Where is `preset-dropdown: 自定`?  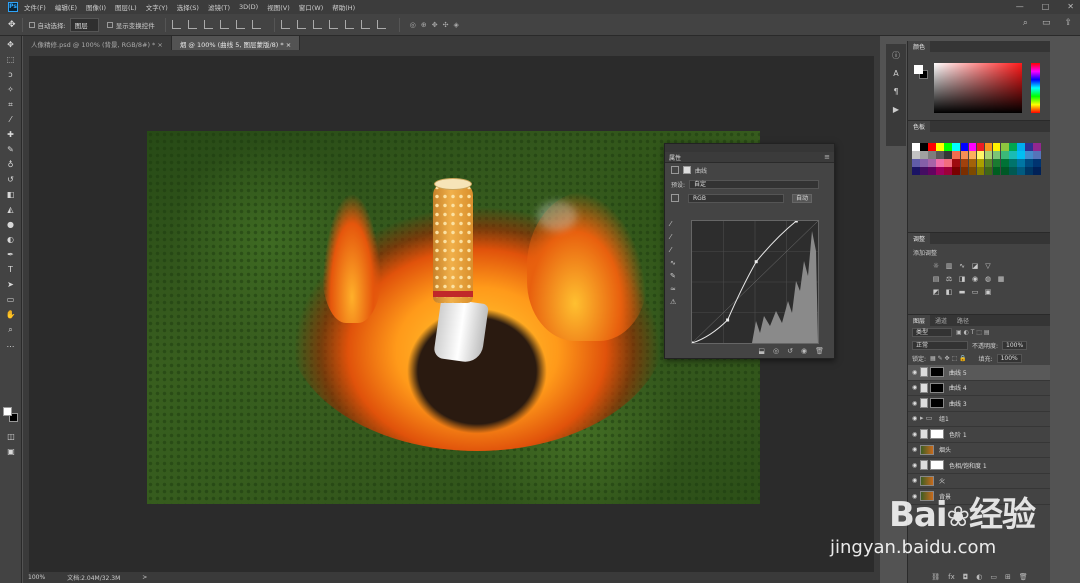
preset-dropdown: 自定 is located at coordinates (754, 184).